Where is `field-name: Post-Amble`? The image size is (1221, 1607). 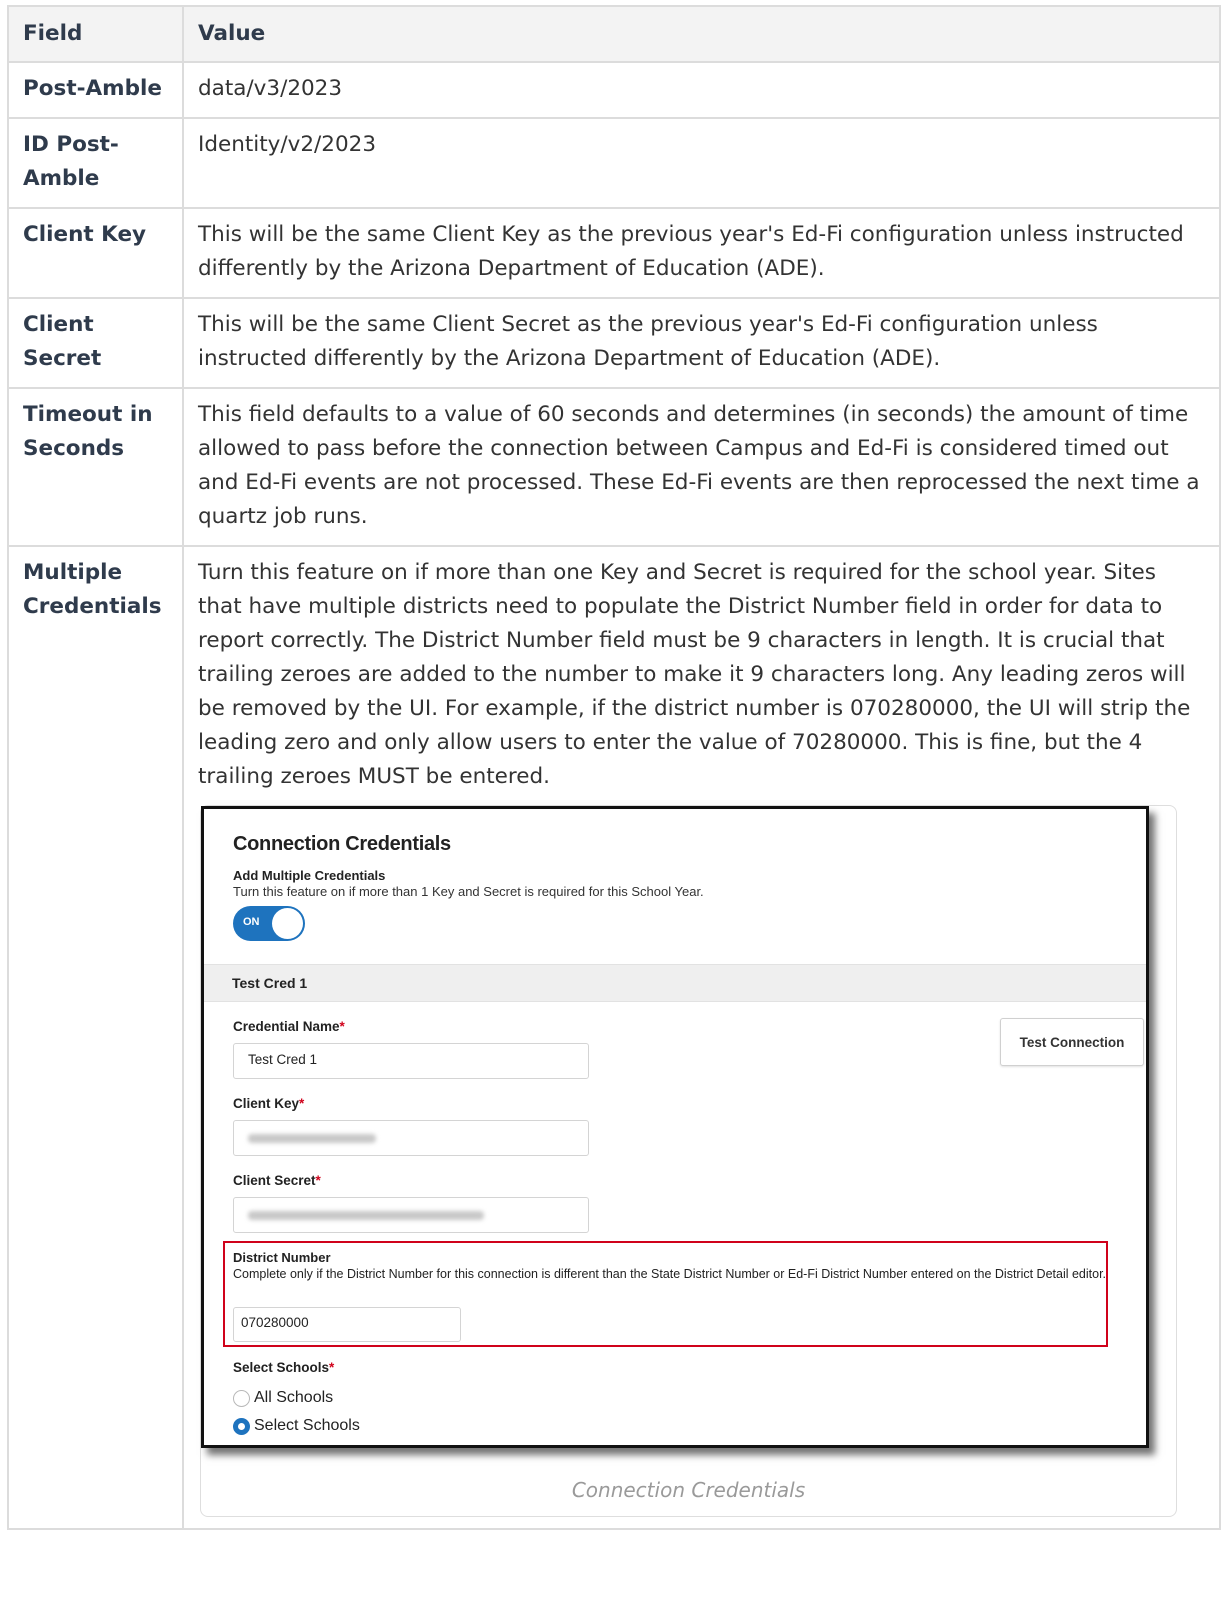
field-name: Post-Amble is located at coordinates (95, 90).